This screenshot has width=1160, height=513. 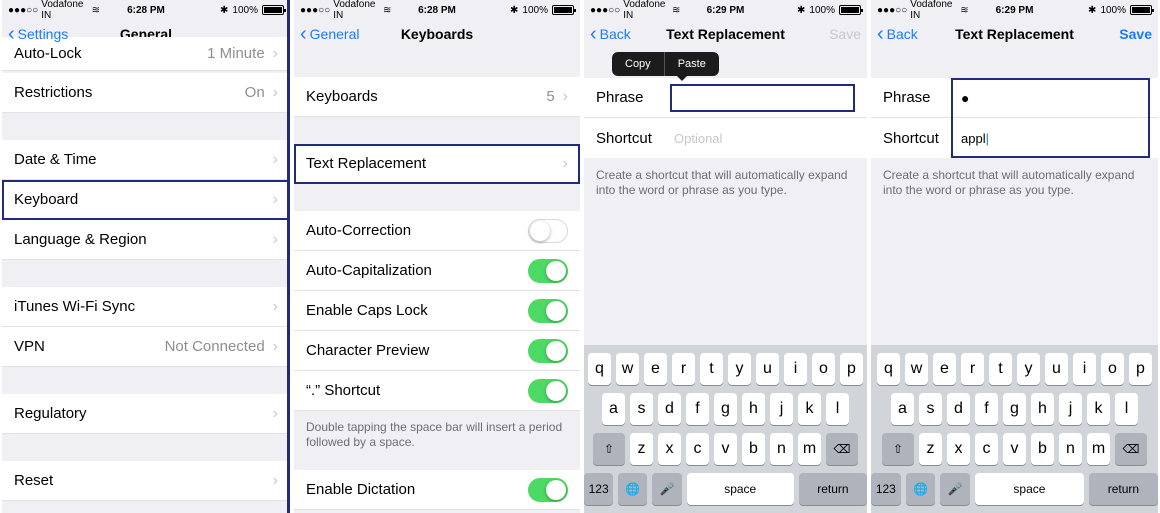 I want to click on period-shortcut-toggle, so click(x=548, y=390).